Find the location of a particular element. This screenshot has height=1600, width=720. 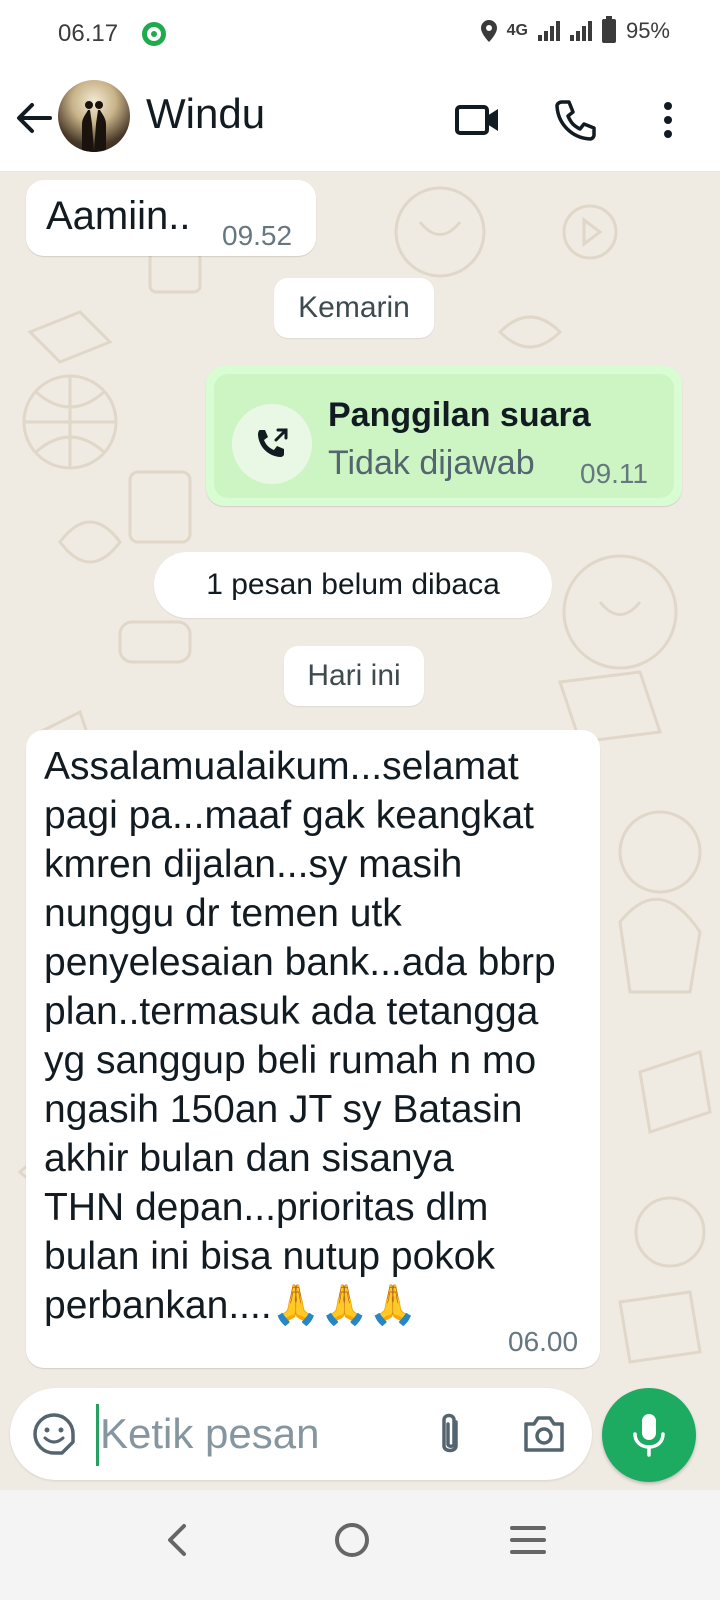

system-nav-bar is located at coordinates (360, 1545).